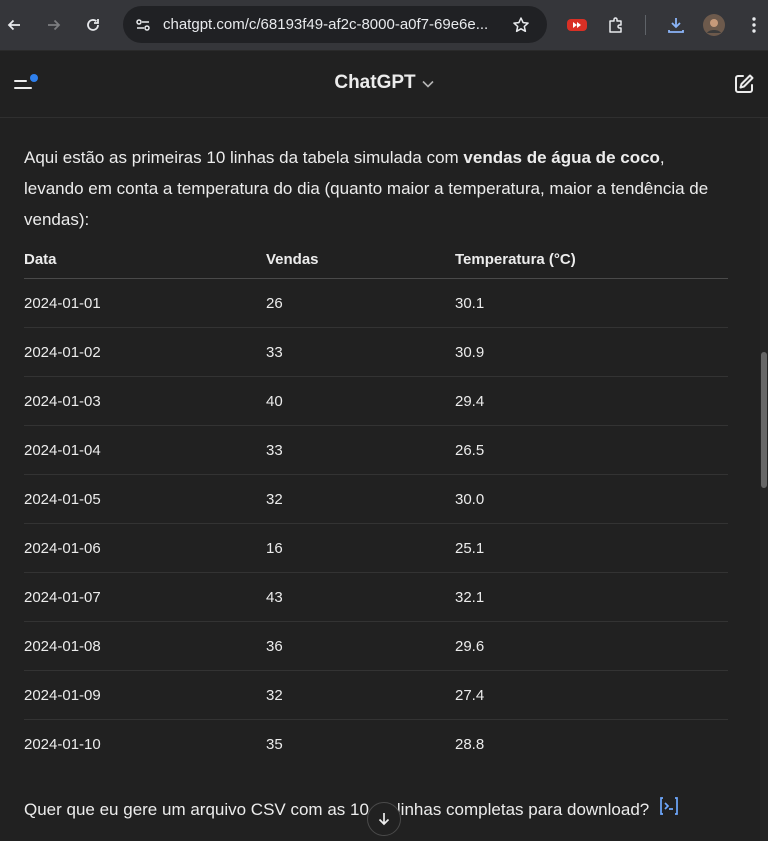 This screenshot has width=768, height=841. Describe the element at coordinates (145, 401) in the screenshot. I see `table-cell: 2024-01-03` at that location.